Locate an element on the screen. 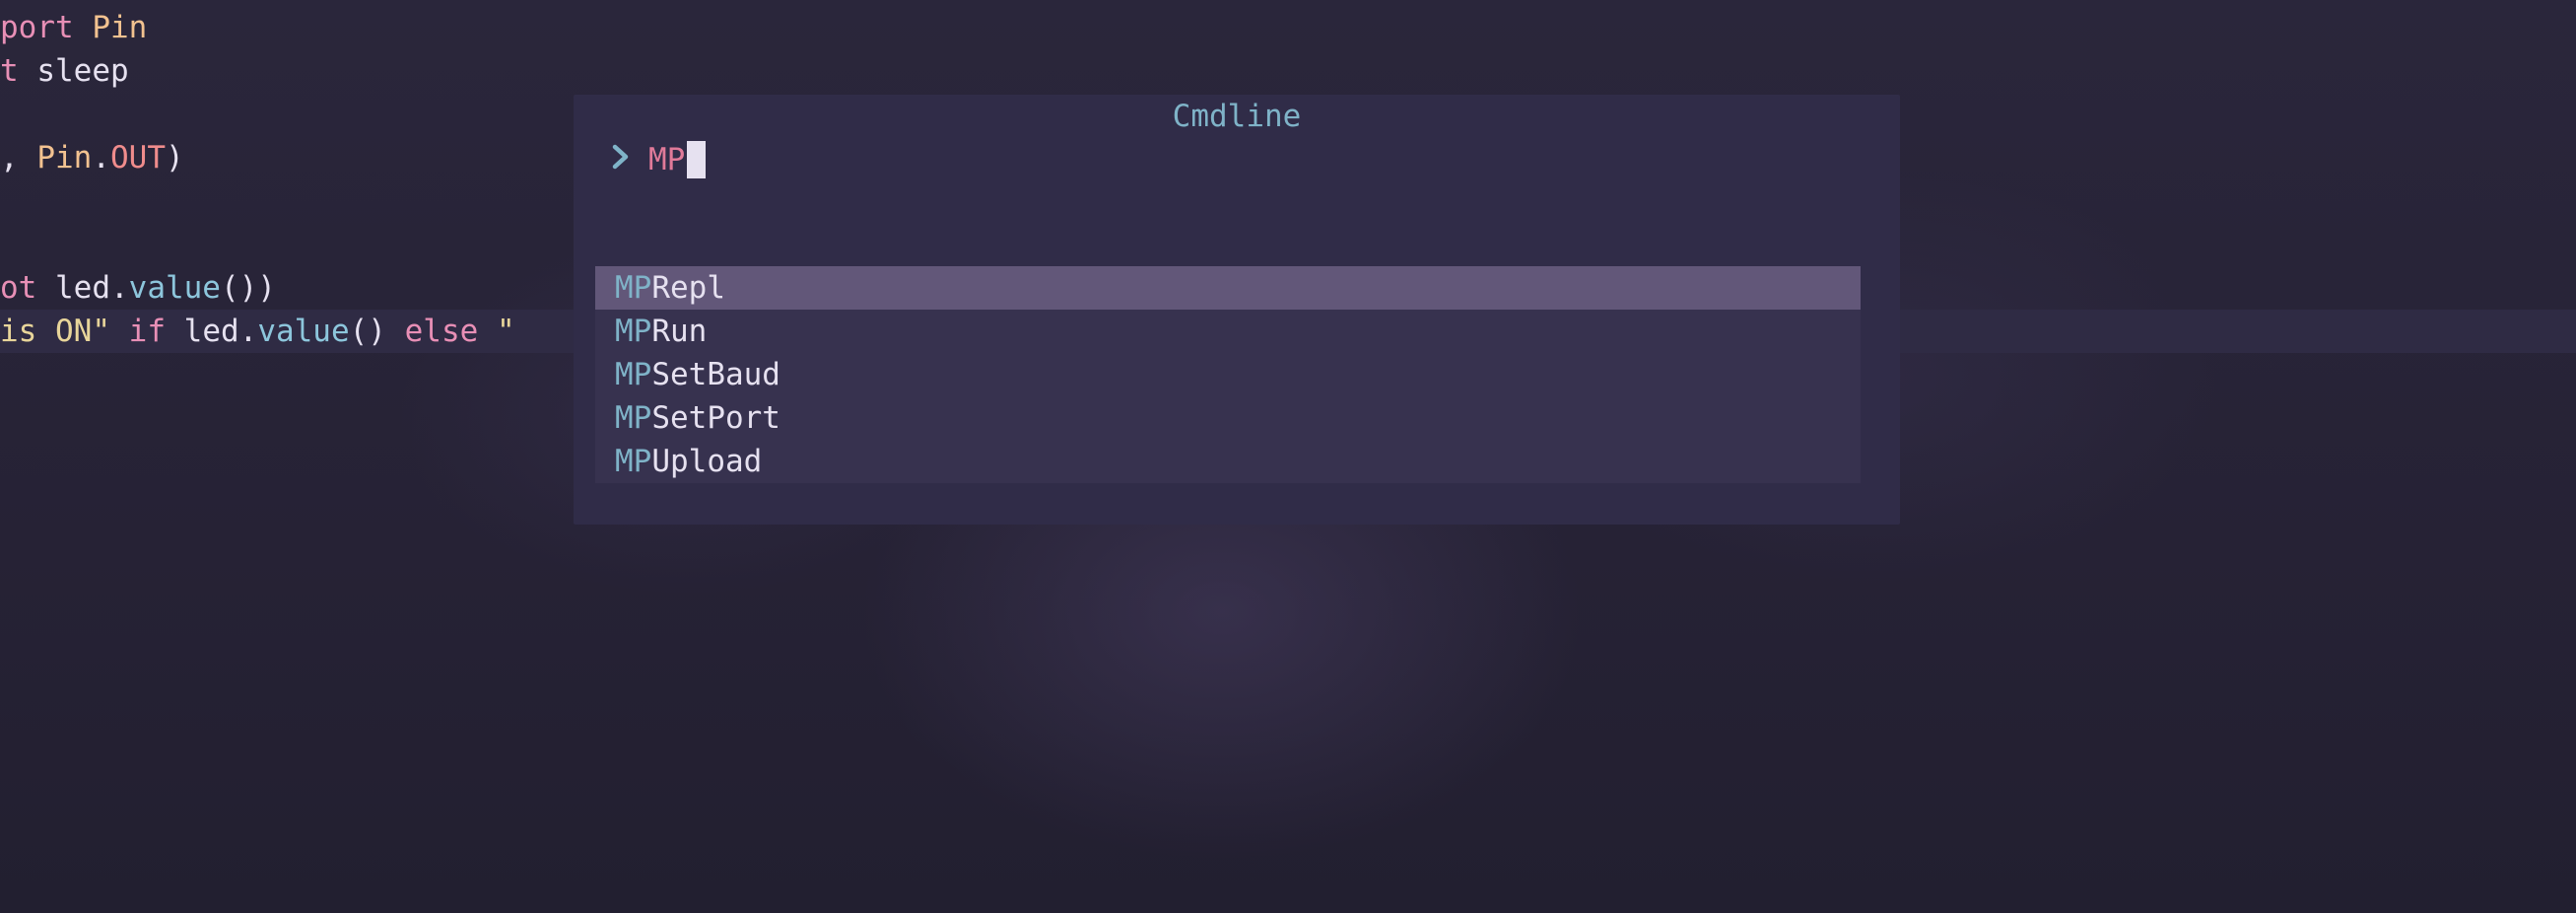 Image resolution: width=2576 pixels, height=913 pixels. code-token: ()) is located at coordinates (248, 288).